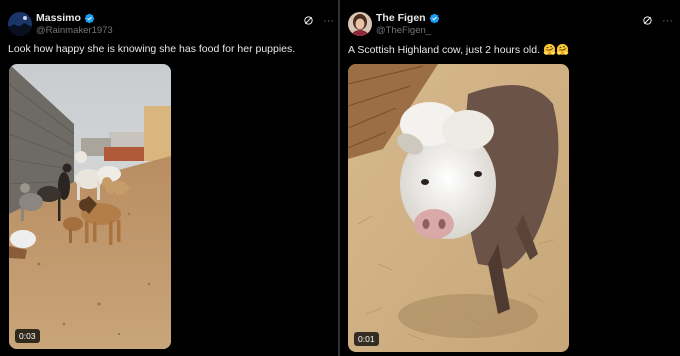  What do you see at coordinates (366, 339) in the screenshot?
I see `video-timestamp: 0:01` at bounding box center [366, 339].